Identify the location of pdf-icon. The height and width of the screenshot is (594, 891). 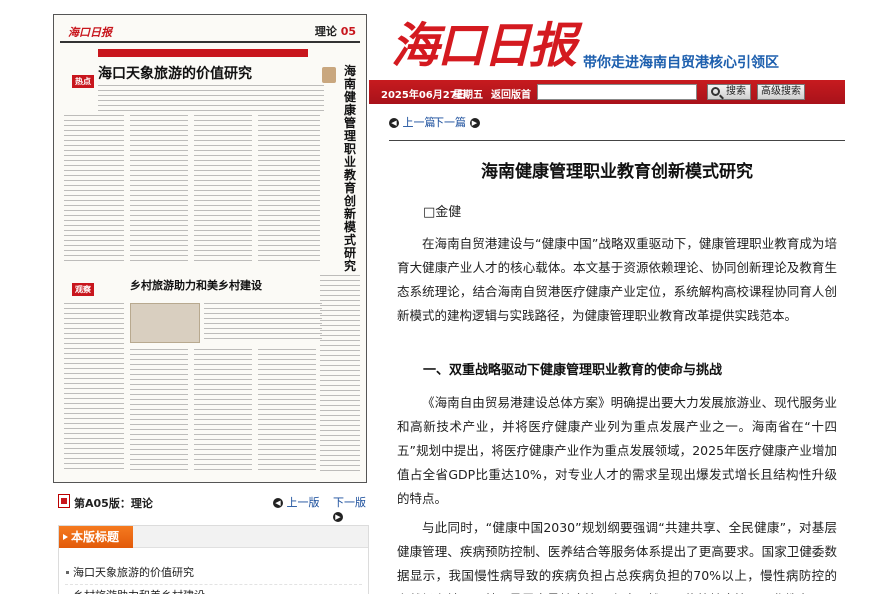
(64, 501).